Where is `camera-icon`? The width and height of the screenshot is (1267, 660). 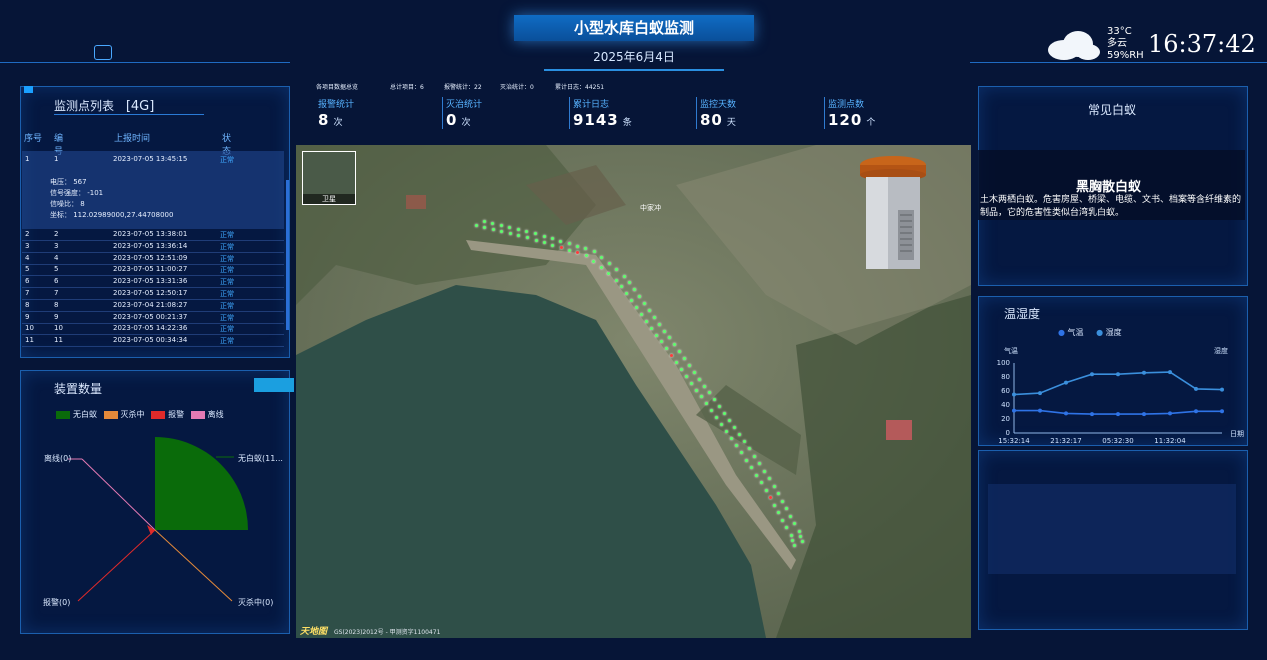 camera-icon is located at coordinates (103, 52).